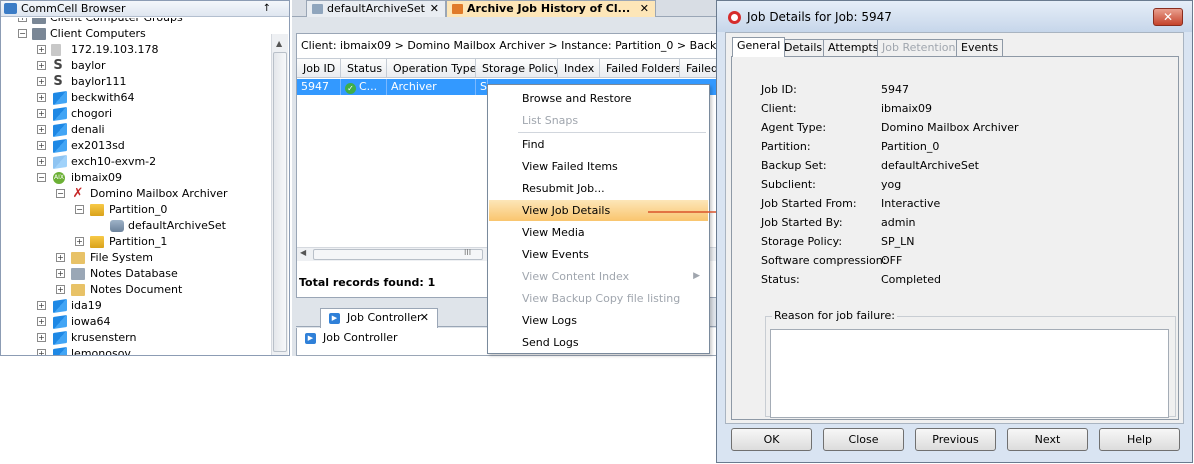 The width and height of the screenshot is (1194, 464). Describe the element at coordinates (759, 47) in the screenshot. I see `tab-general: General` at that location.